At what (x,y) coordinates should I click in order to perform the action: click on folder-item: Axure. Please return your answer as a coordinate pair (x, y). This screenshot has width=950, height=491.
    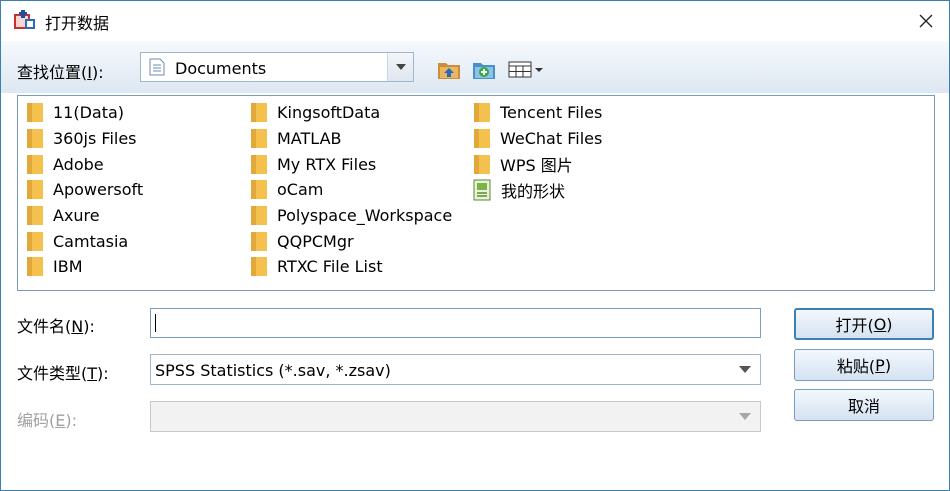
    Looking at the image, I should click on (80, 216).